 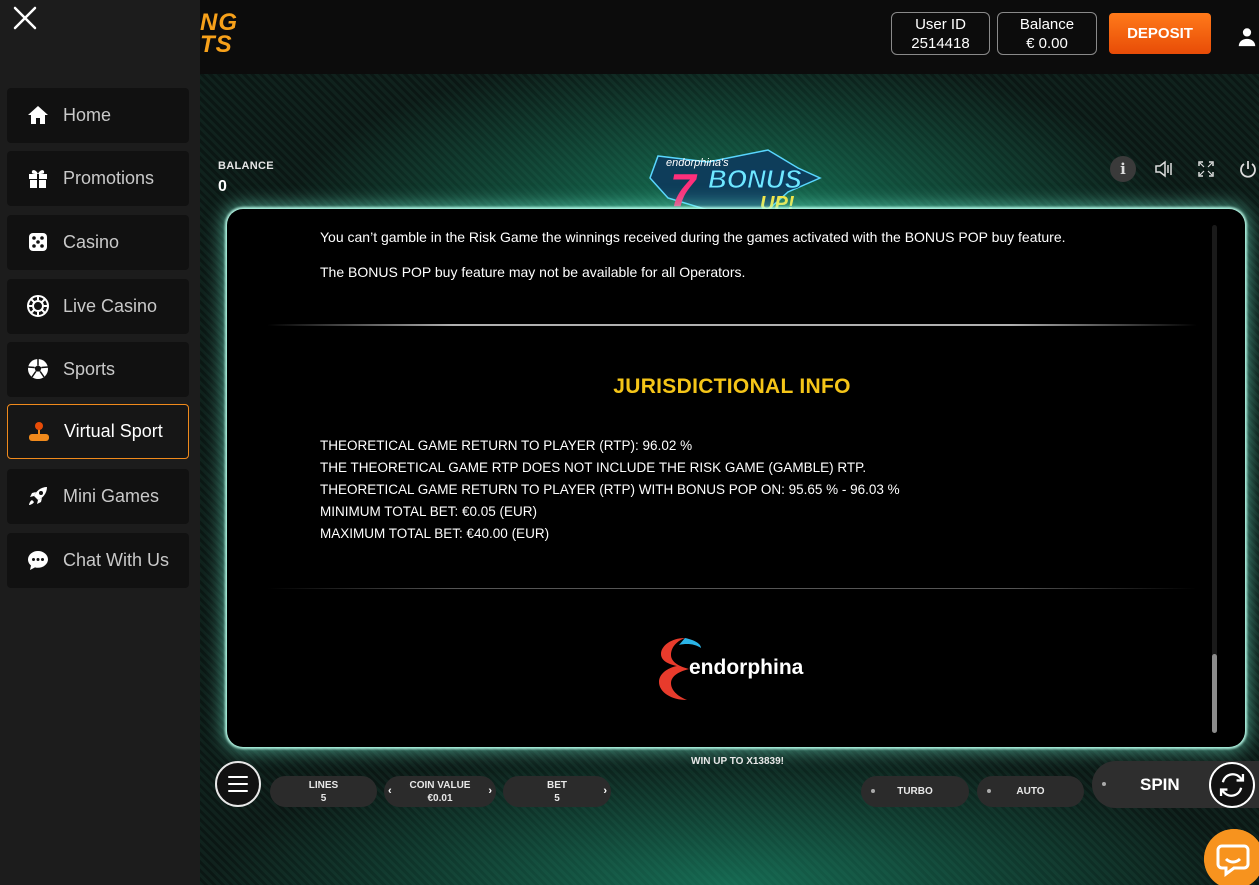 What do you see at coordinates (38, 496) in the screenshot?
I see `rocket-icon` at bounding box center [38, 496].